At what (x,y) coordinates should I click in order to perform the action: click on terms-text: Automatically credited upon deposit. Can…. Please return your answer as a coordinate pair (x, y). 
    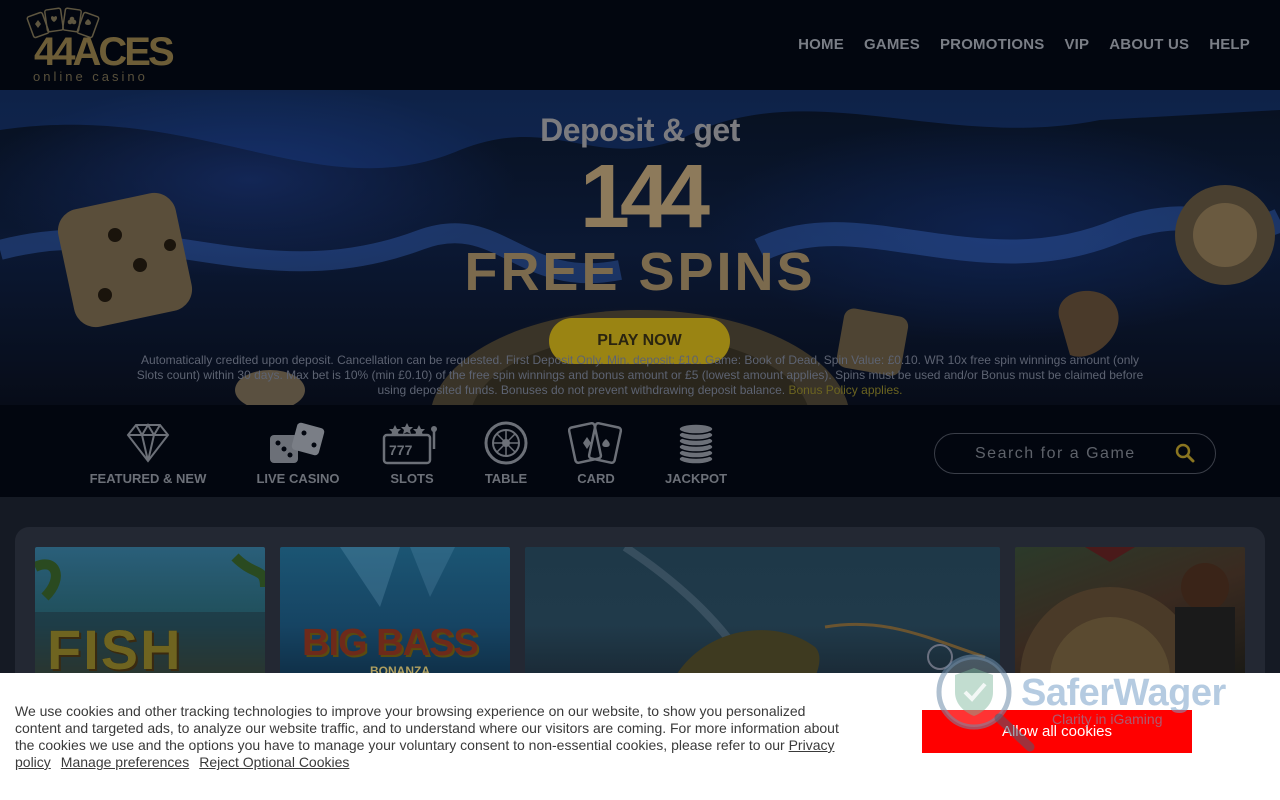
    Looking at the image, I should click on (640, 375).